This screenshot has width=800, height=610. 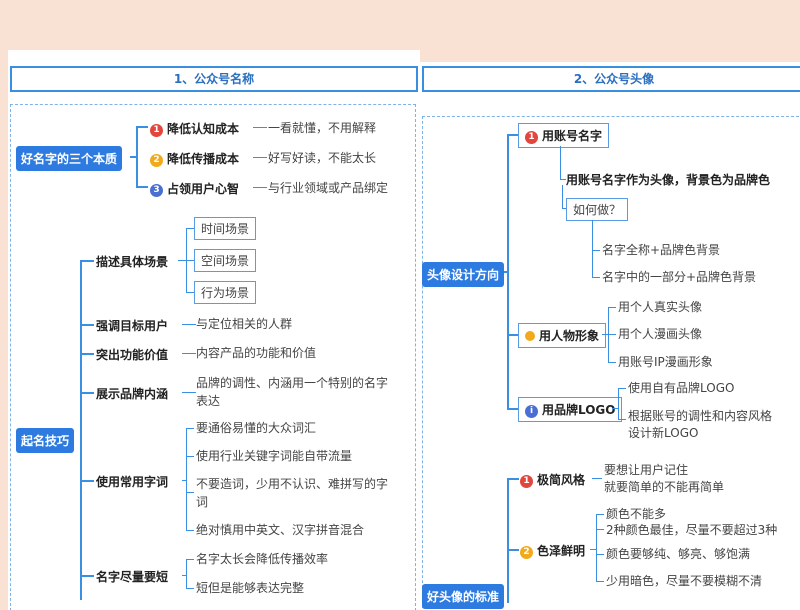 What do you see at coordinates (636, 514) in the screenshot?
I see `color-item: 颜色不能多` at bounding box center [636, 514].